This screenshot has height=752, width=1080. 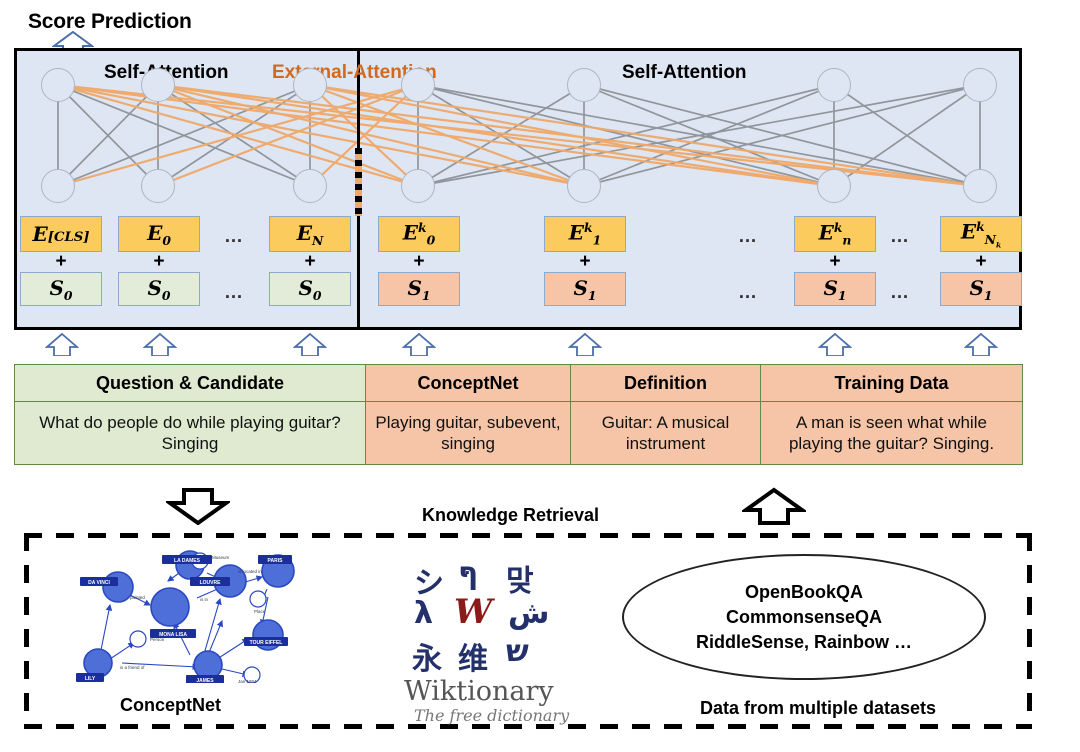 I want to click on embedding-label: E[CLS], so click(x=61, y=234).